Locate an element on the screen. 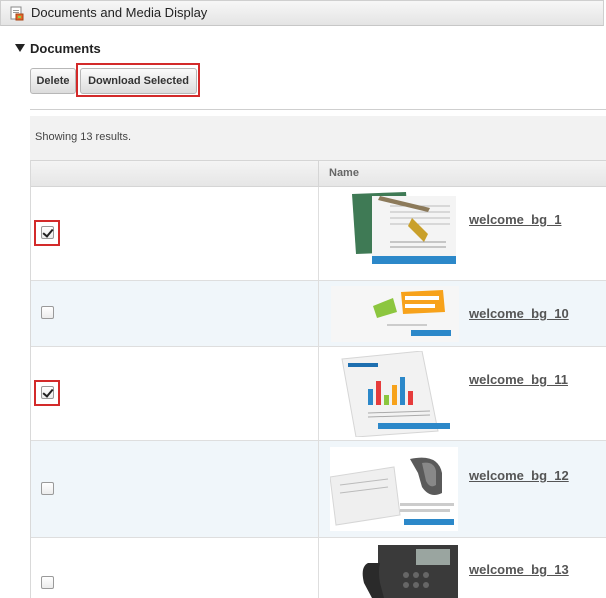  table-header: Name is located at coordinates (318, 173).